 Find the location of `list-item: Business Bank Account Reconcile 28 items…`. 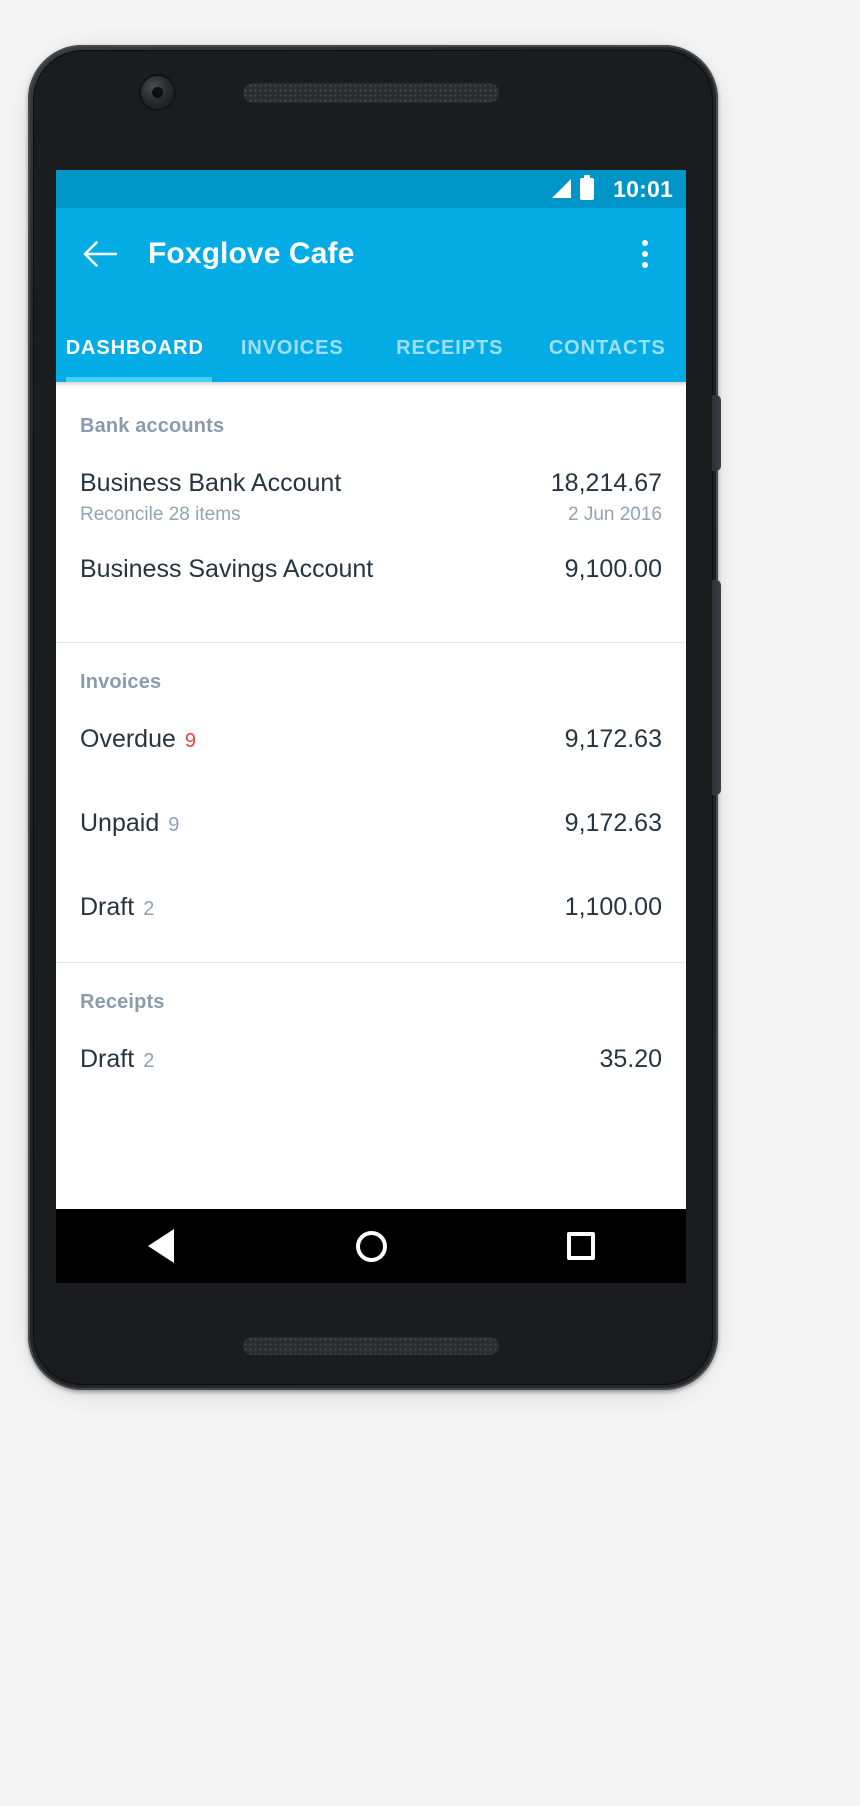

list-item: Business Bank Account Reconcile 28 items… is located at coordinates (371, 497).